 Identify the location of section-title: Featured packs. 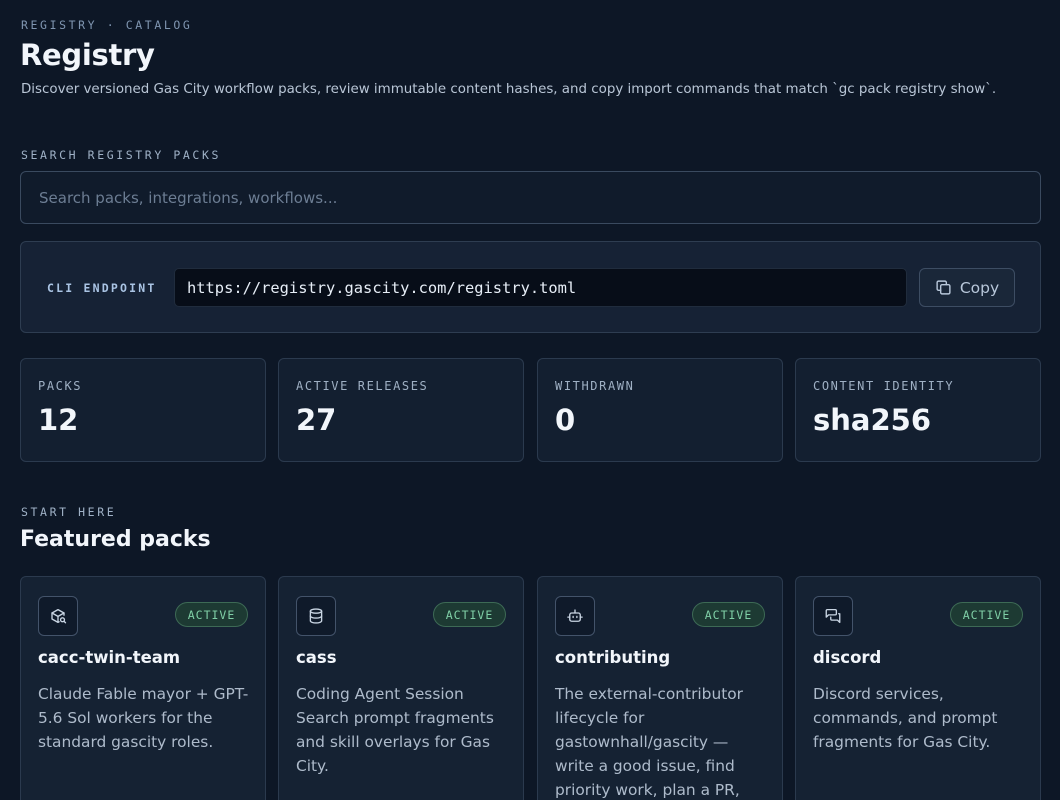
(115, 539).